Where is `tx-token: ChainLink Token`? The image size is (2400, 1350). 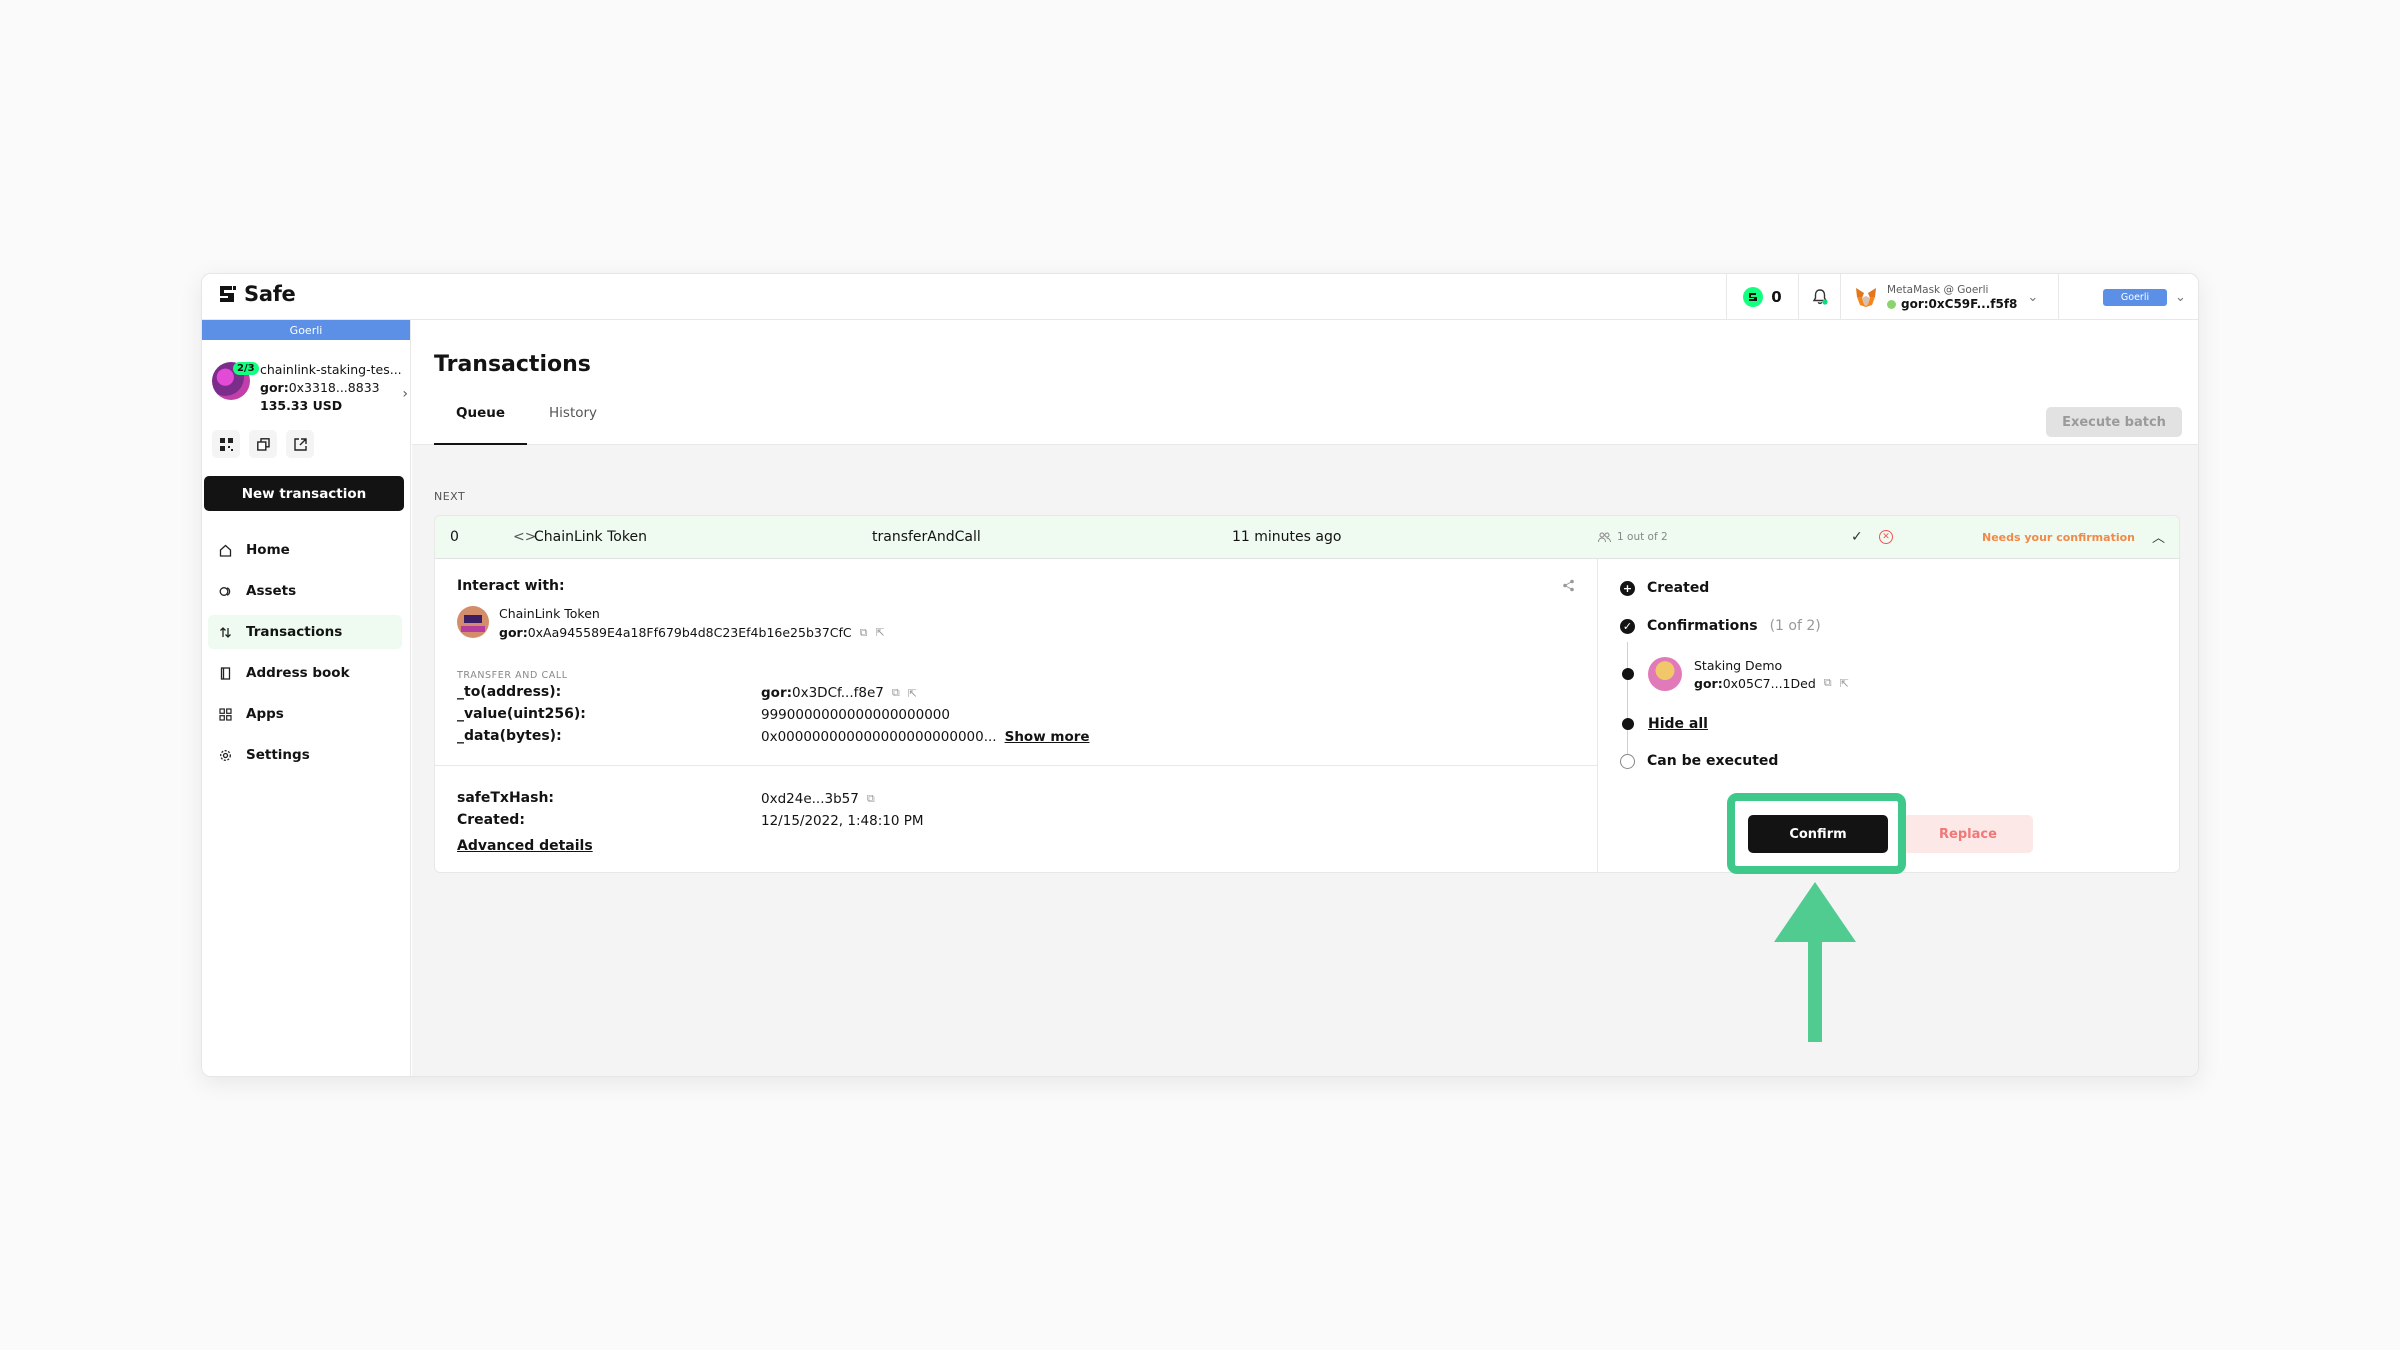
tx-token: ChainLink Token is located at coordinates (590, 537).